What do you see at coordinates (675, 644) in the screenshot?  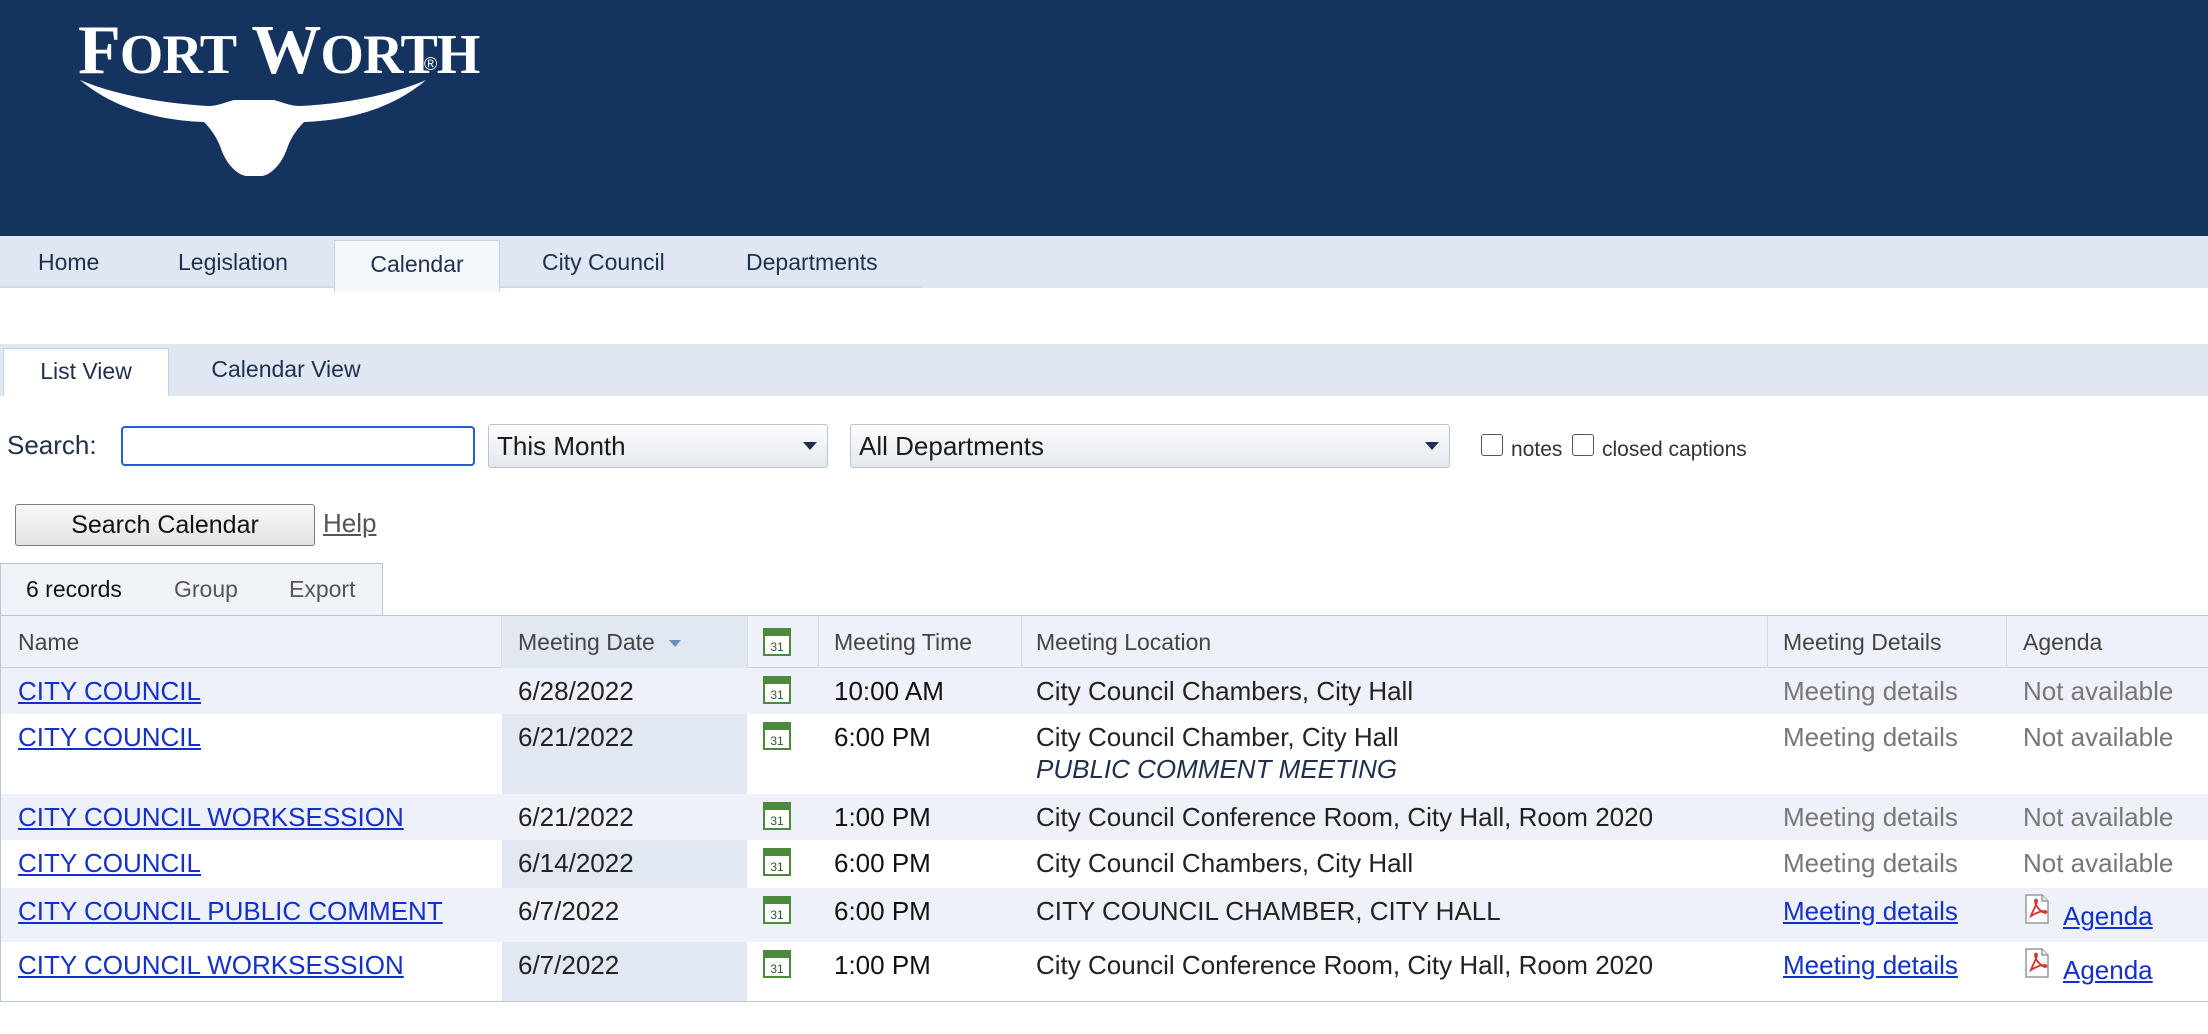 I see `sort-down-icon` at bounding box center [675, 644].